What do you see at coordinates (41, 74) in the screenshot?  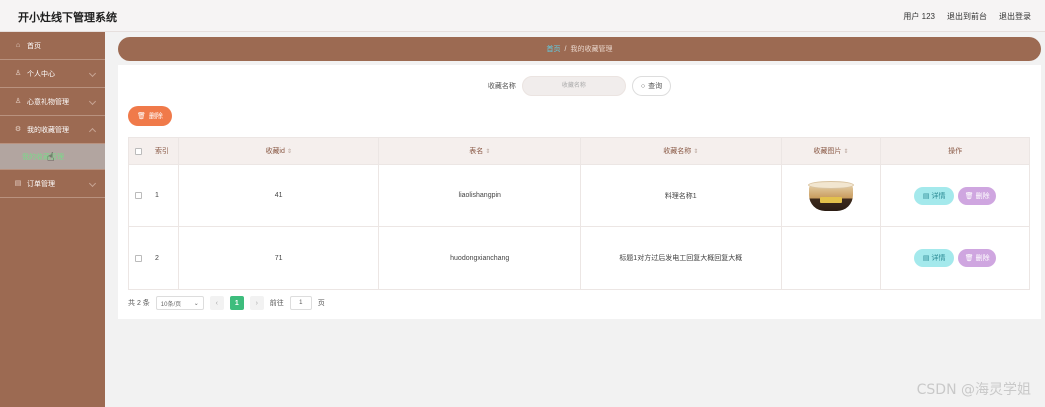 I see `sidebar-item-label: 个人中心` at bounding box center [41, 74].